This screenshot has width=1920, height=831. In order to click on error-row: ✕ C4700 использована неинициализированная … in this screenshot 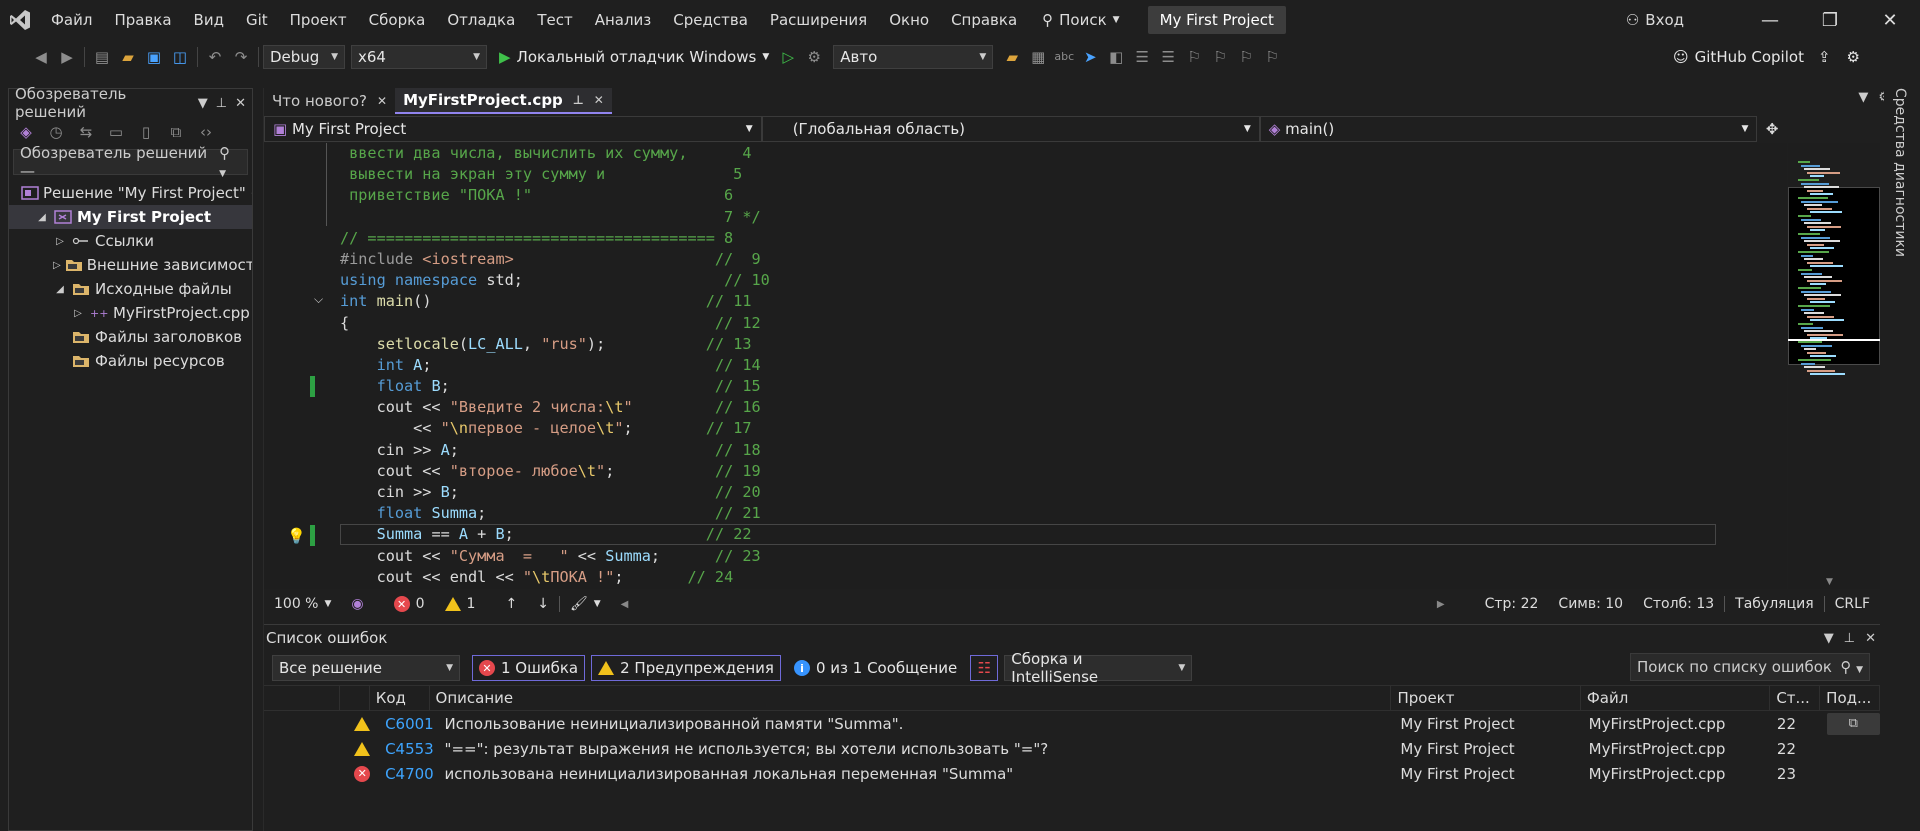, I will do `click(1072, 773)`.